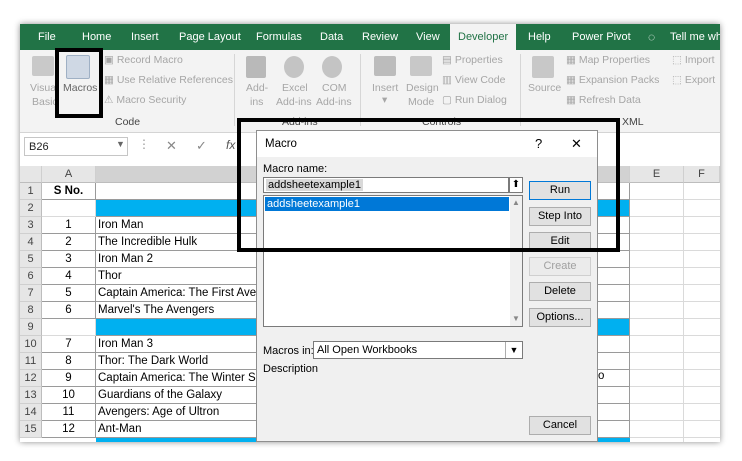 Image resolution: width=742 pixels, height=461 pixels. I want to click on properties-label: Properties, so click(478, 60).